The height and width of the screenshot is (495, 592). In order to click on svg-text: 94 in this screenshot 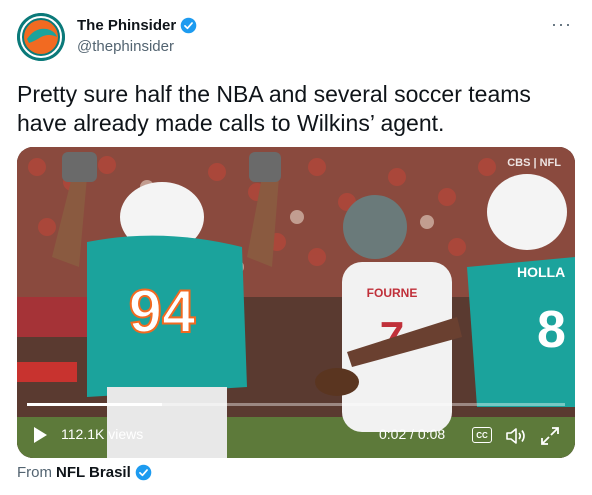, I will do `click(162, 311)`.